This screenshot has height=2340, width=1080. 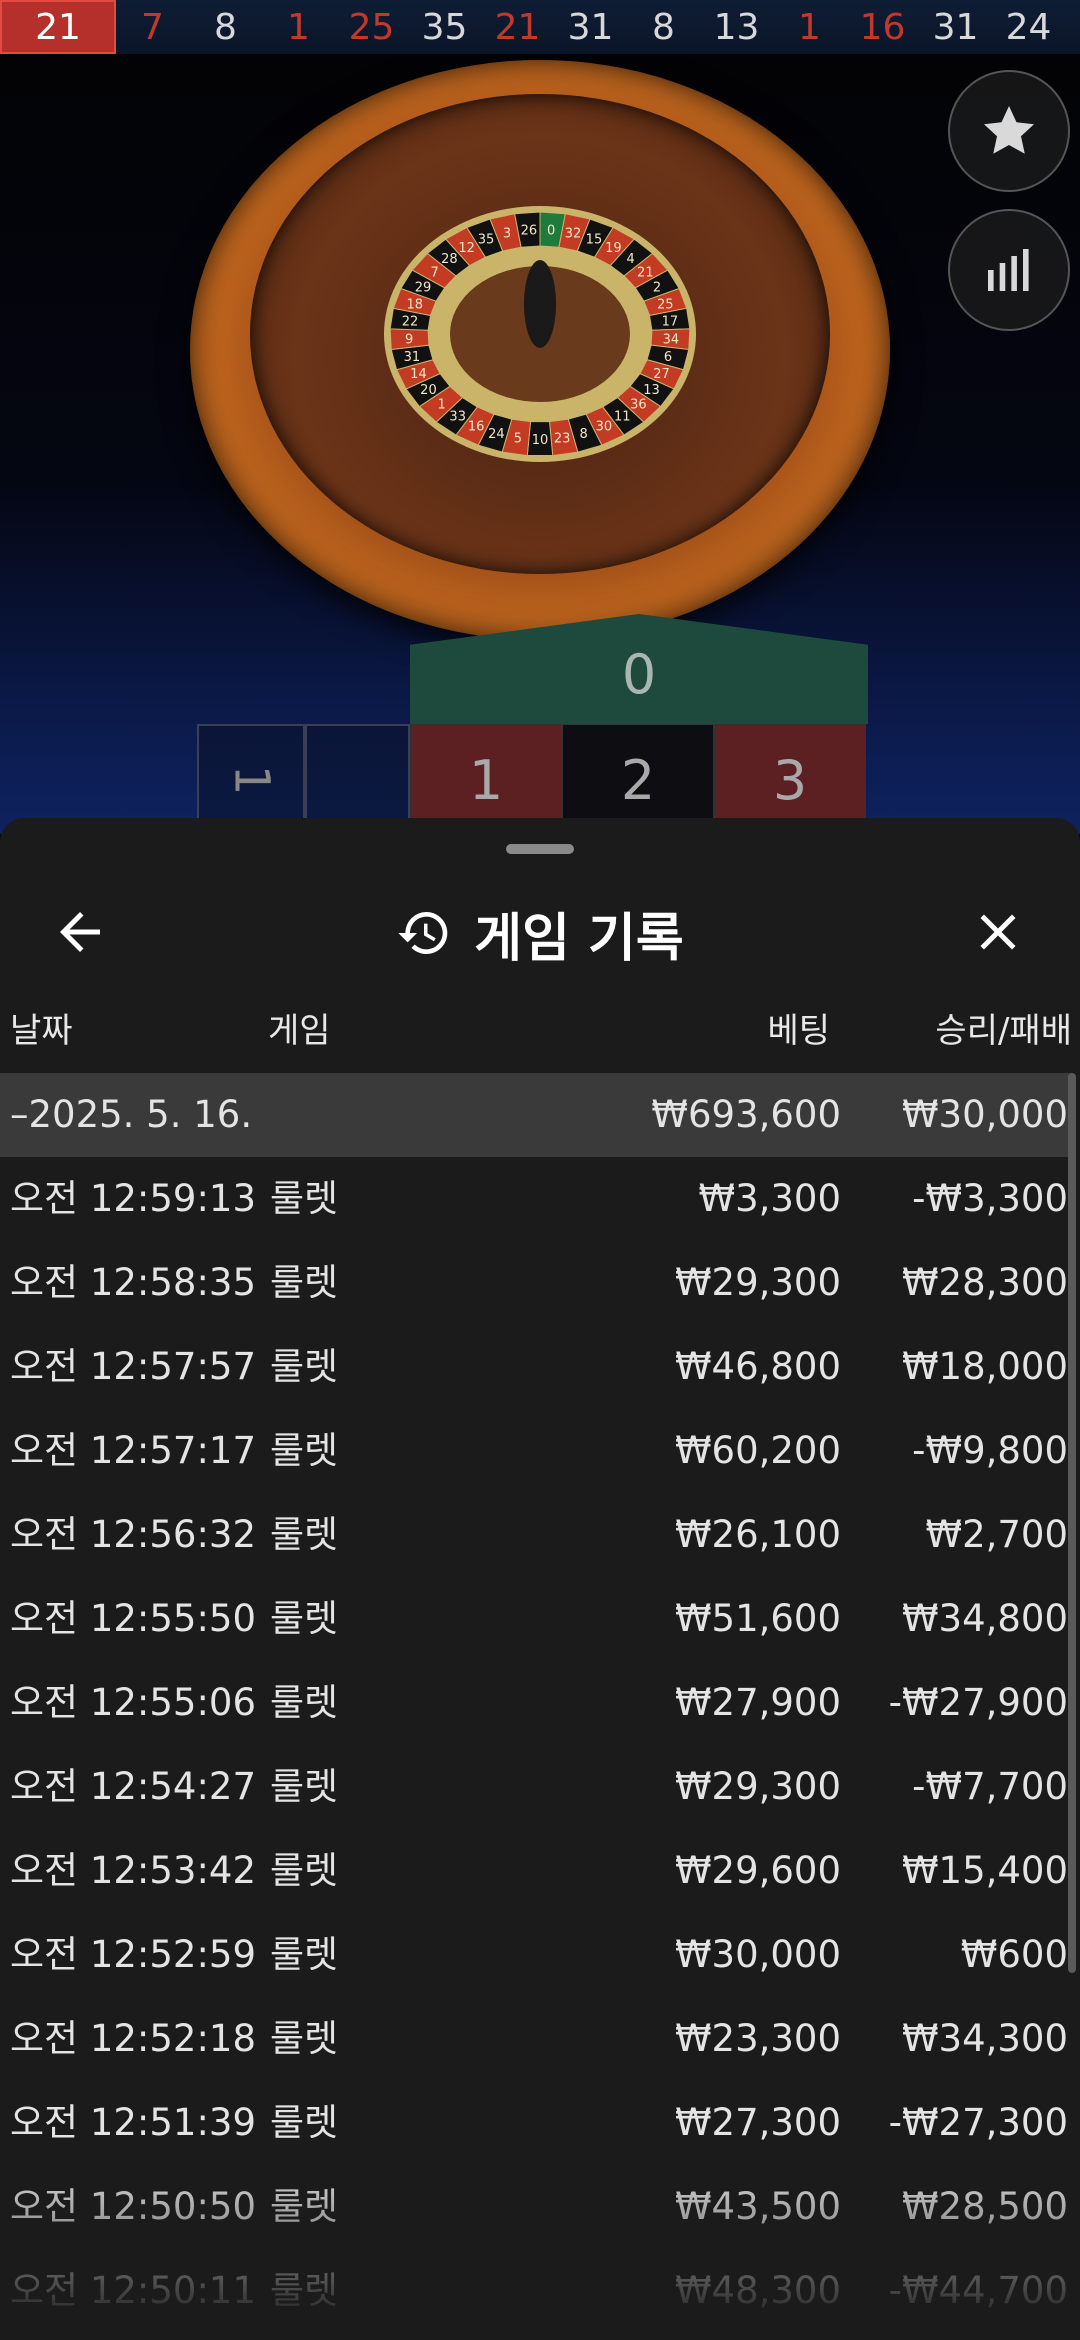 What do you see at coordinates (562, 438) in the screenshot?
I see `wheel-number: 23` at bounding box center [562, 438].